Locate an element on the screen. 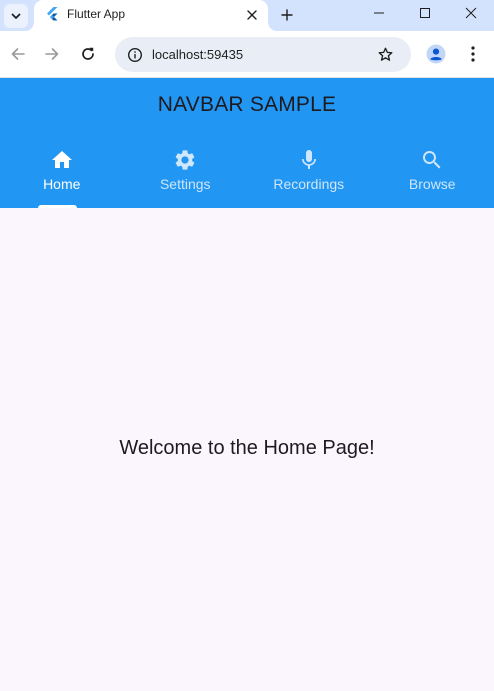 Image resolution: width=494 pixels, height=691 pixels. tab-label: Recordings is located at coordinates (309, 184).